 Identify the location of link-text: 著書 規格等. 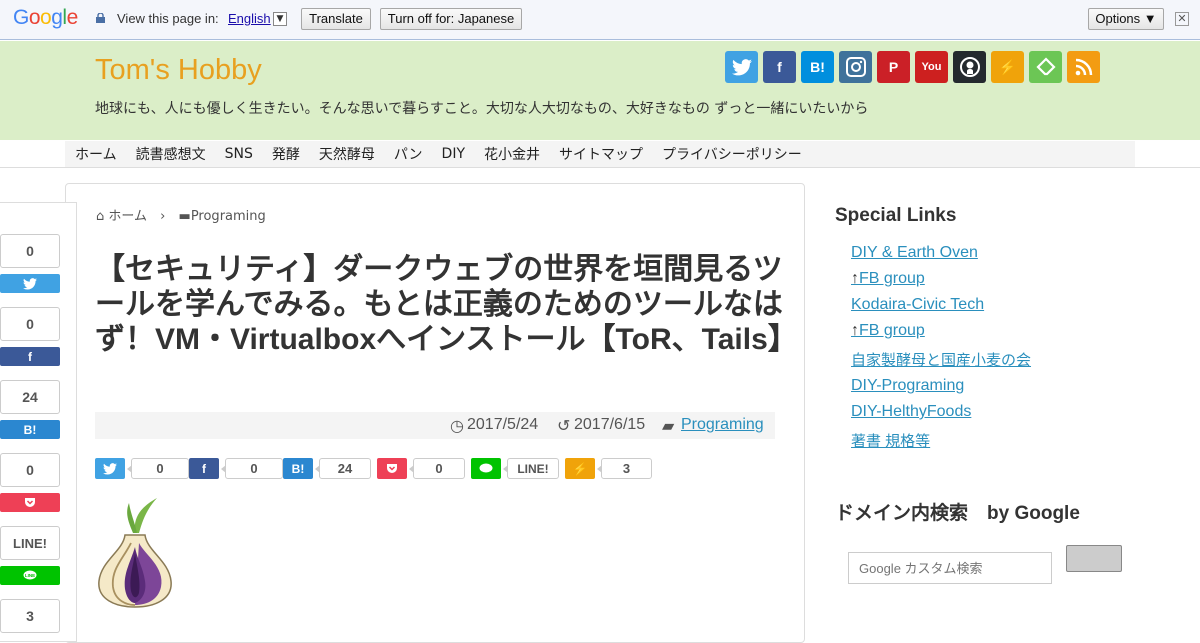
(890, 441).